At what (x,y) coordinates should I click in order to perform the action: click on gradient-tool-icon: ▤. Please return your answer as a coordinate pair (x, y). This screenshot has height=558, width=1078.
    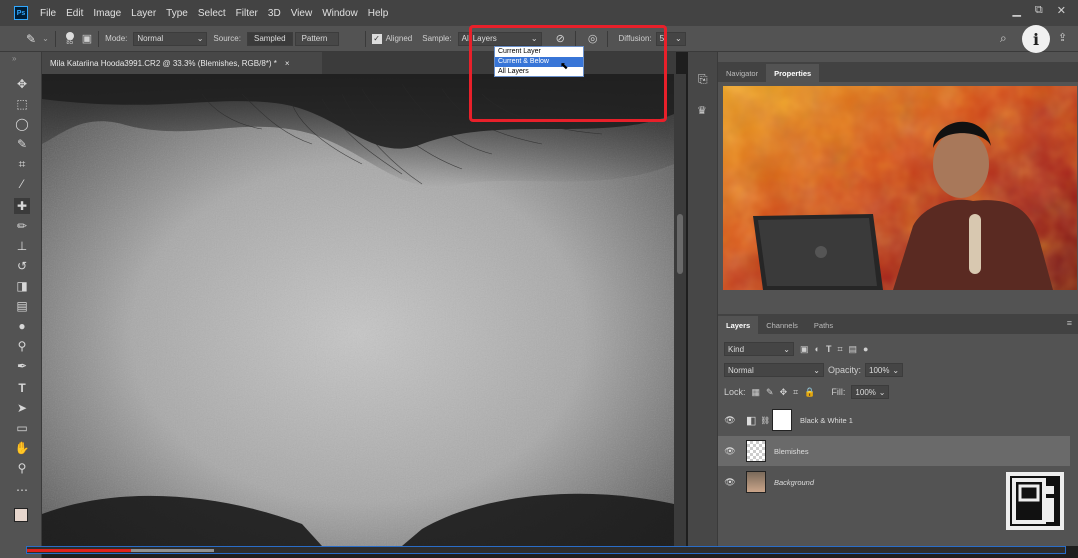
    Looking at the image, I should click on (22, 306).